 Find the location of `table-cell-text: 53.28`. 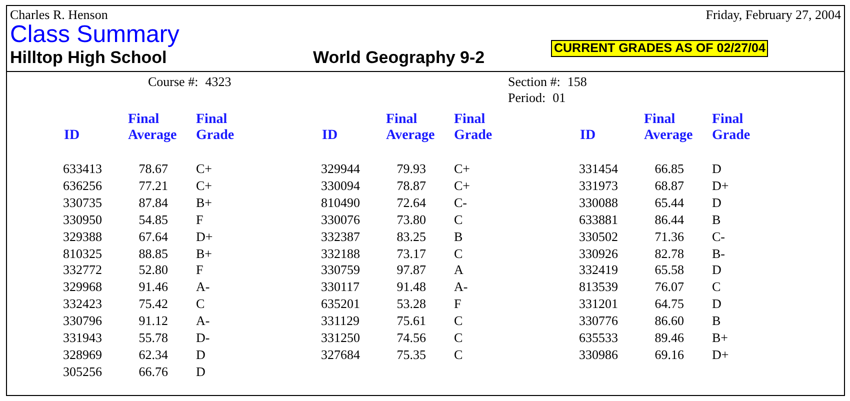

table-cell-text: 53.28 is located at coordinates (411, 305).